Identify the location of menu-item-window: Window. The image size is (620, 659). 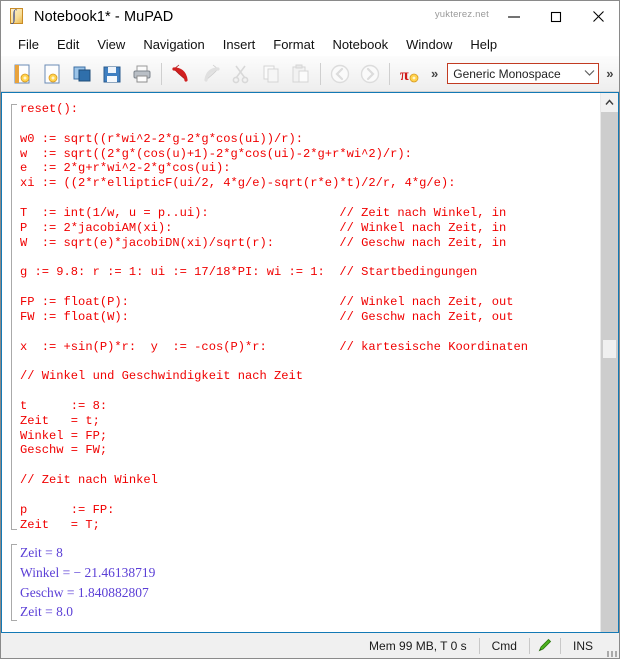
(429, 44).